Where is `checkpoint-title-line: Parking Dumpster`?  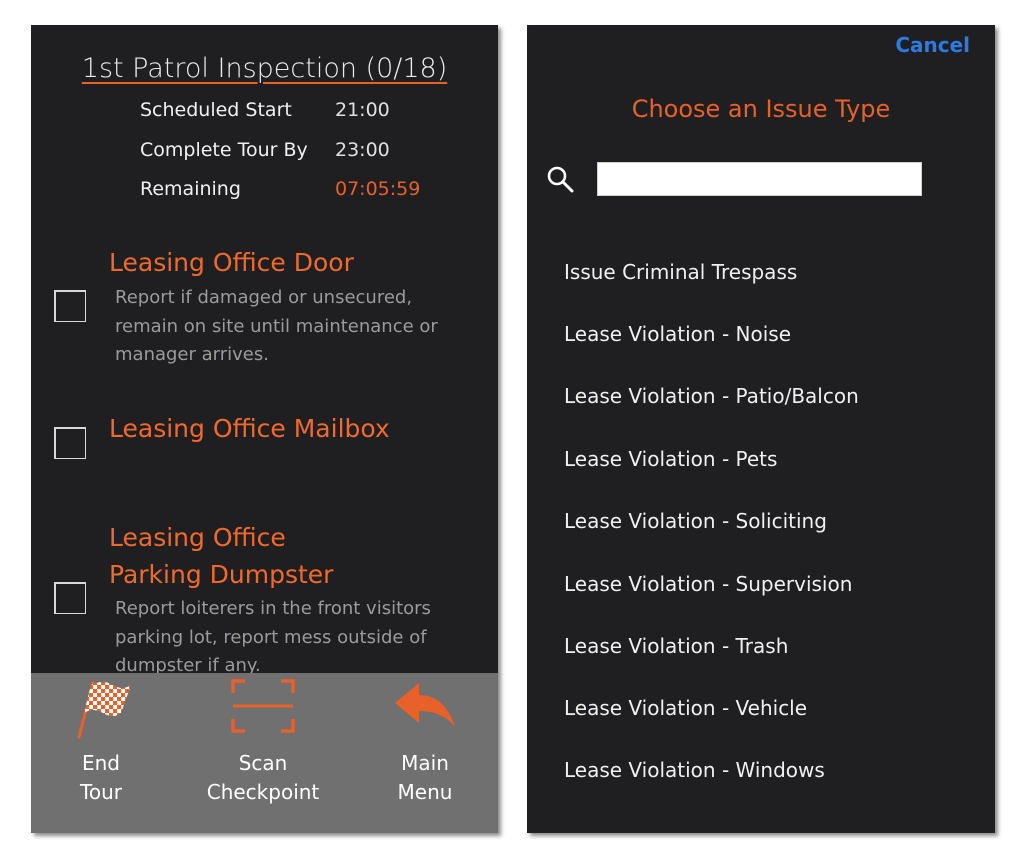 checkpoint-title-line: Parking Dumpster is located at coordinates (221, 574).